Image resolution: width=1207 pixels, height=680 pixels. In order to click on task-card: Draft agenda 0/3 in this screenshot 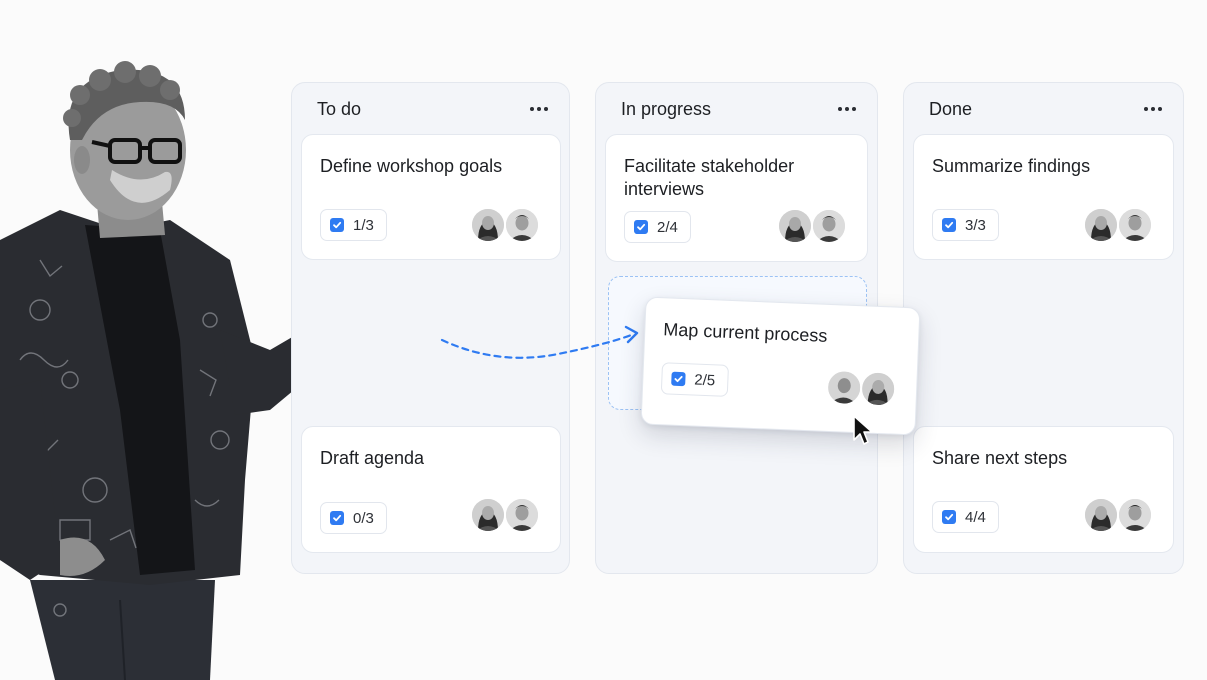, I will do `click(431, 489)`.